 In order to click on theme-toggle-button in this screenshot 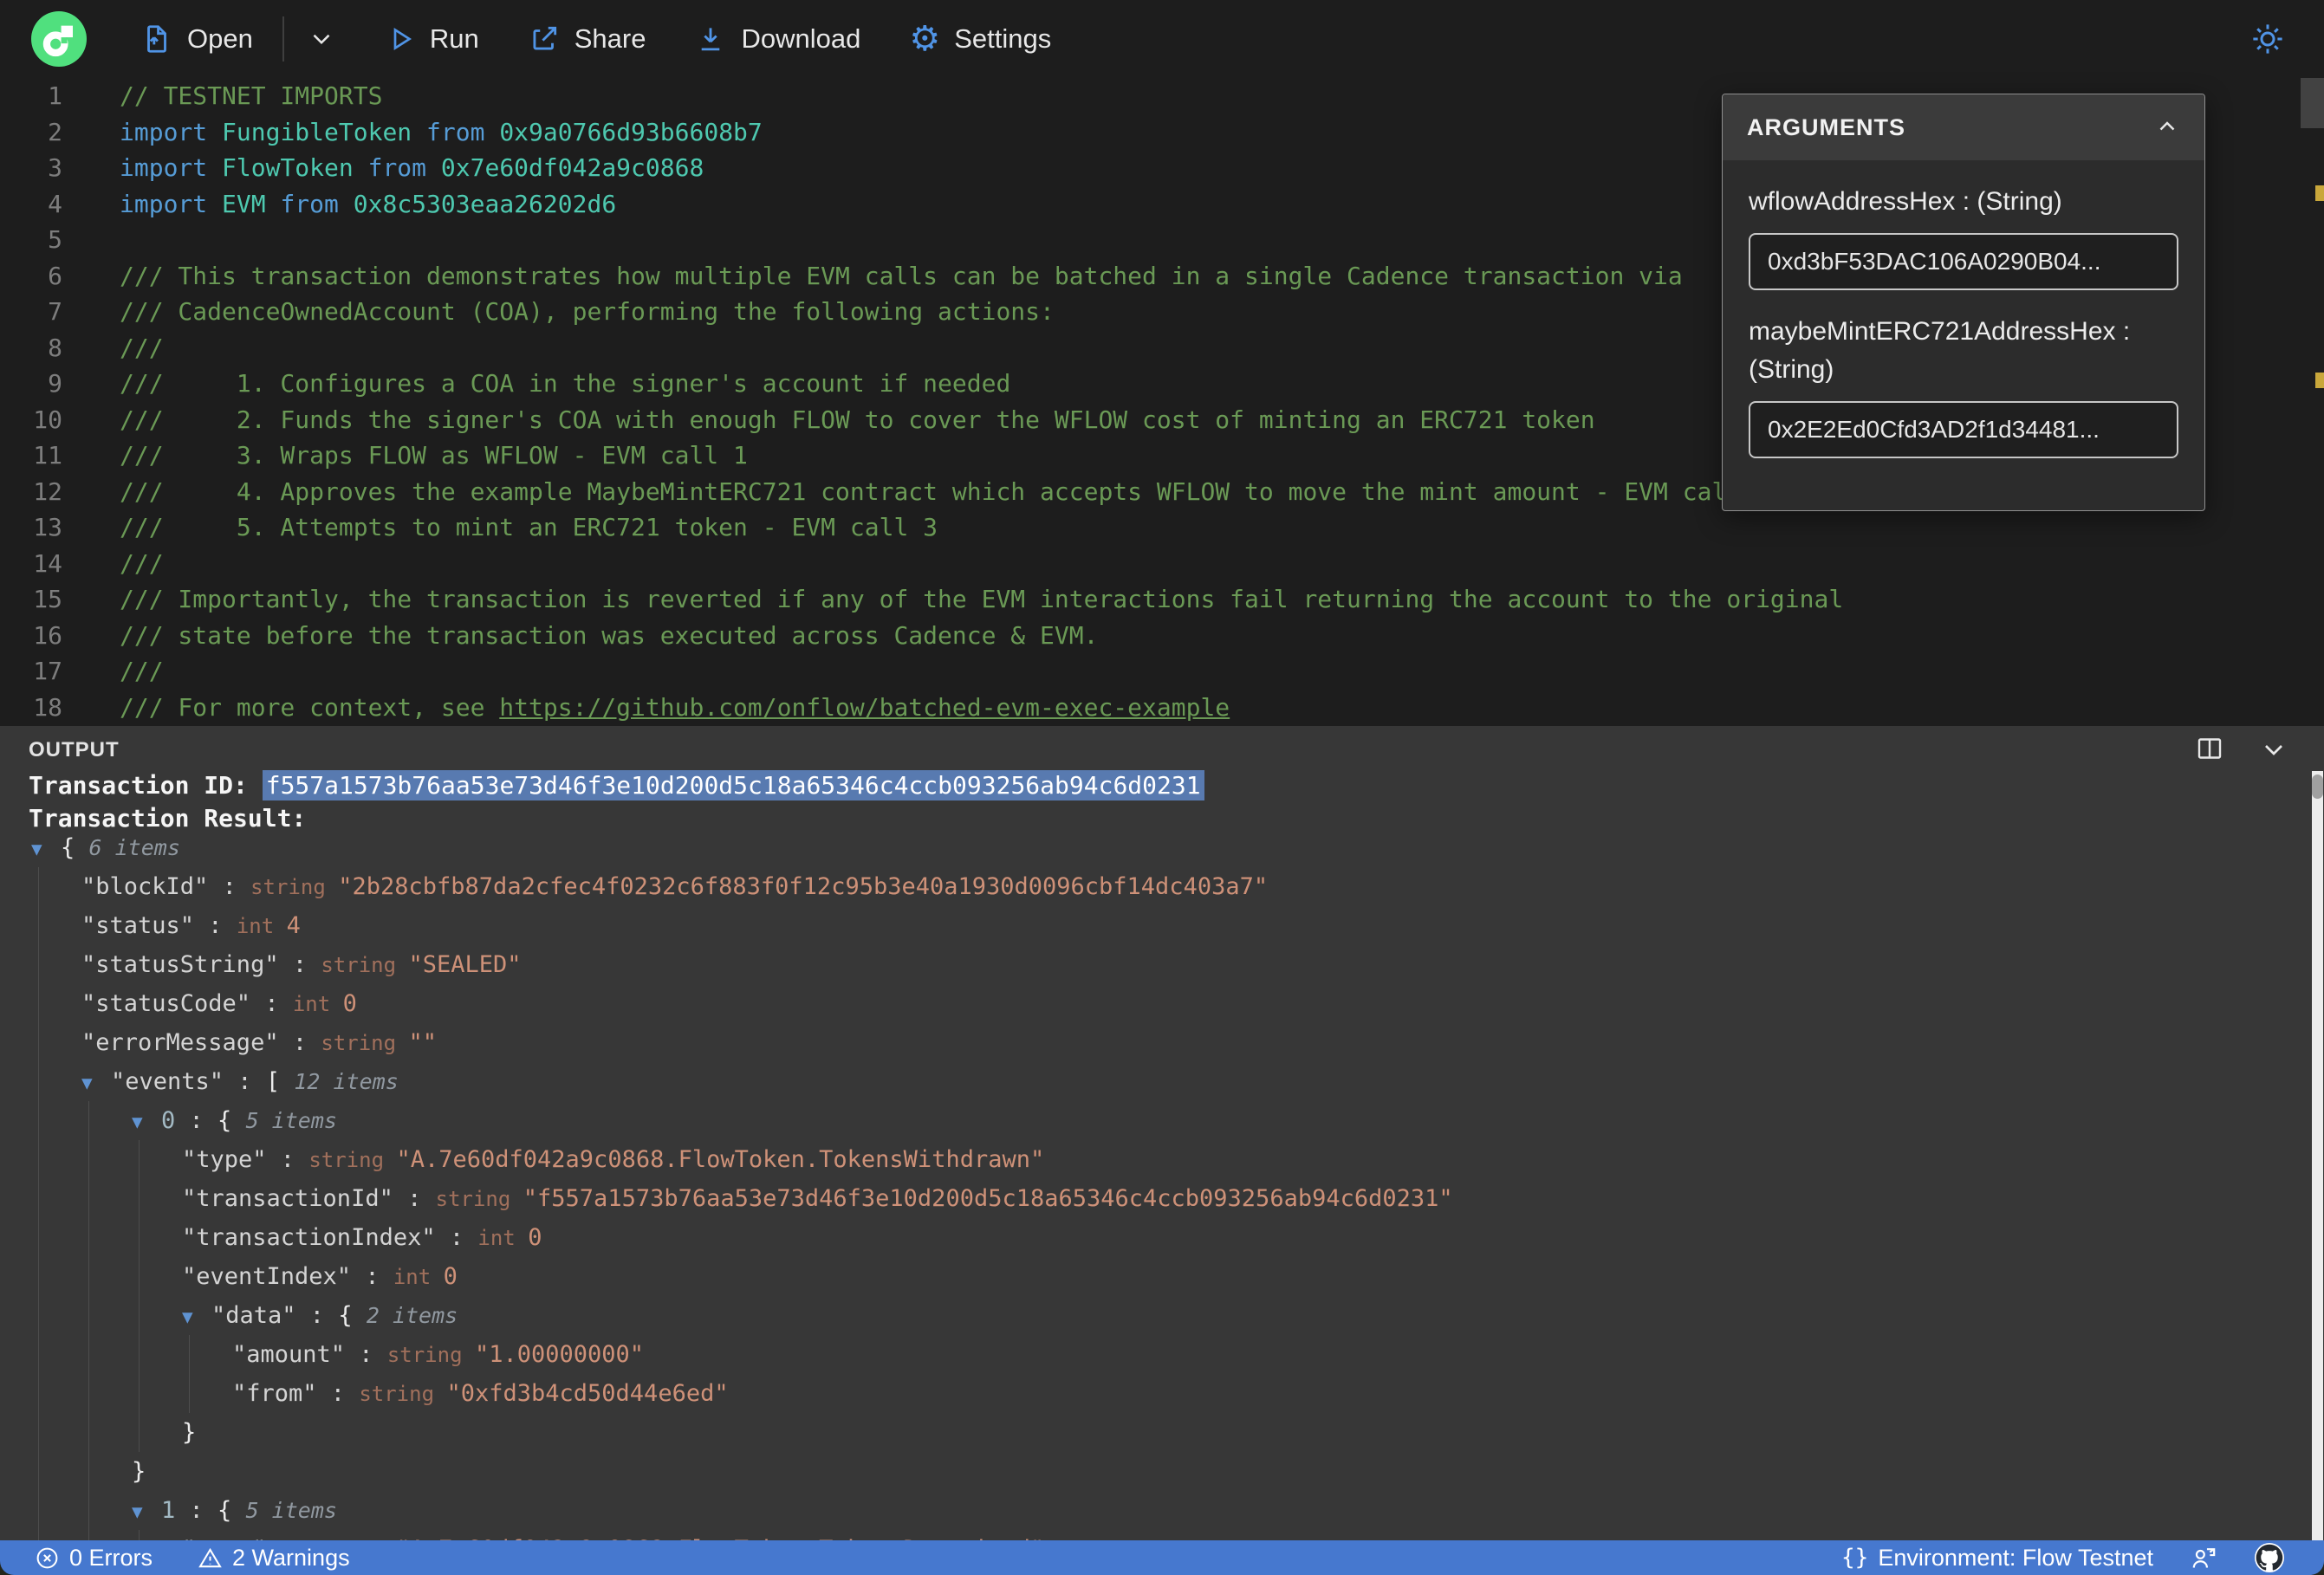, I will do `click(2267, 39)`.